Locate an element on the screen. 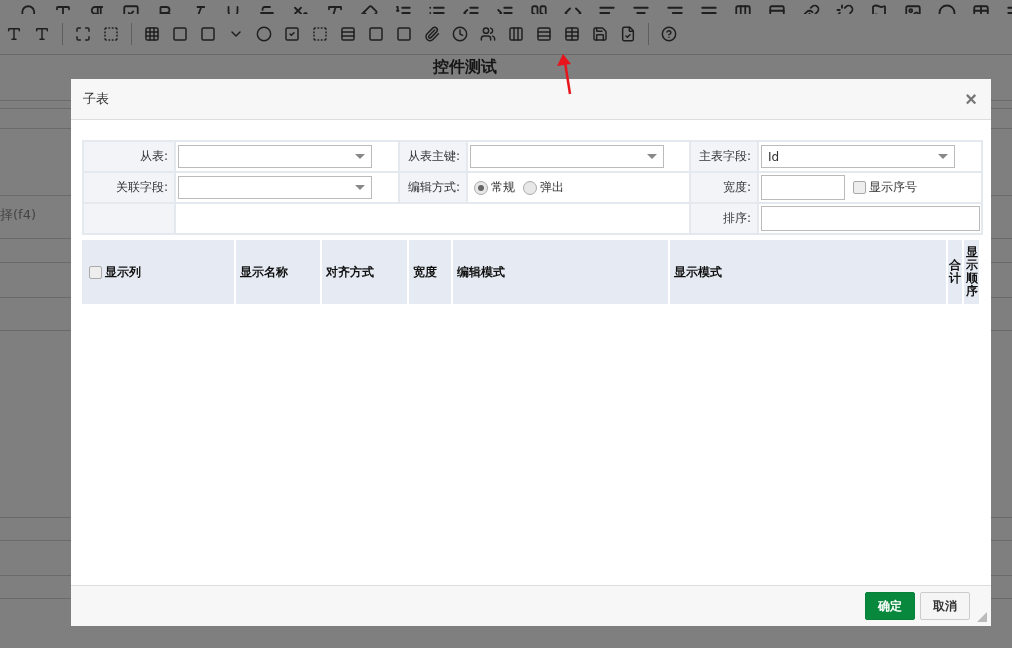 The width and height of the screenshot is (1012, 648). column-header: 对齐方式 is located at coordinates (365, 272).